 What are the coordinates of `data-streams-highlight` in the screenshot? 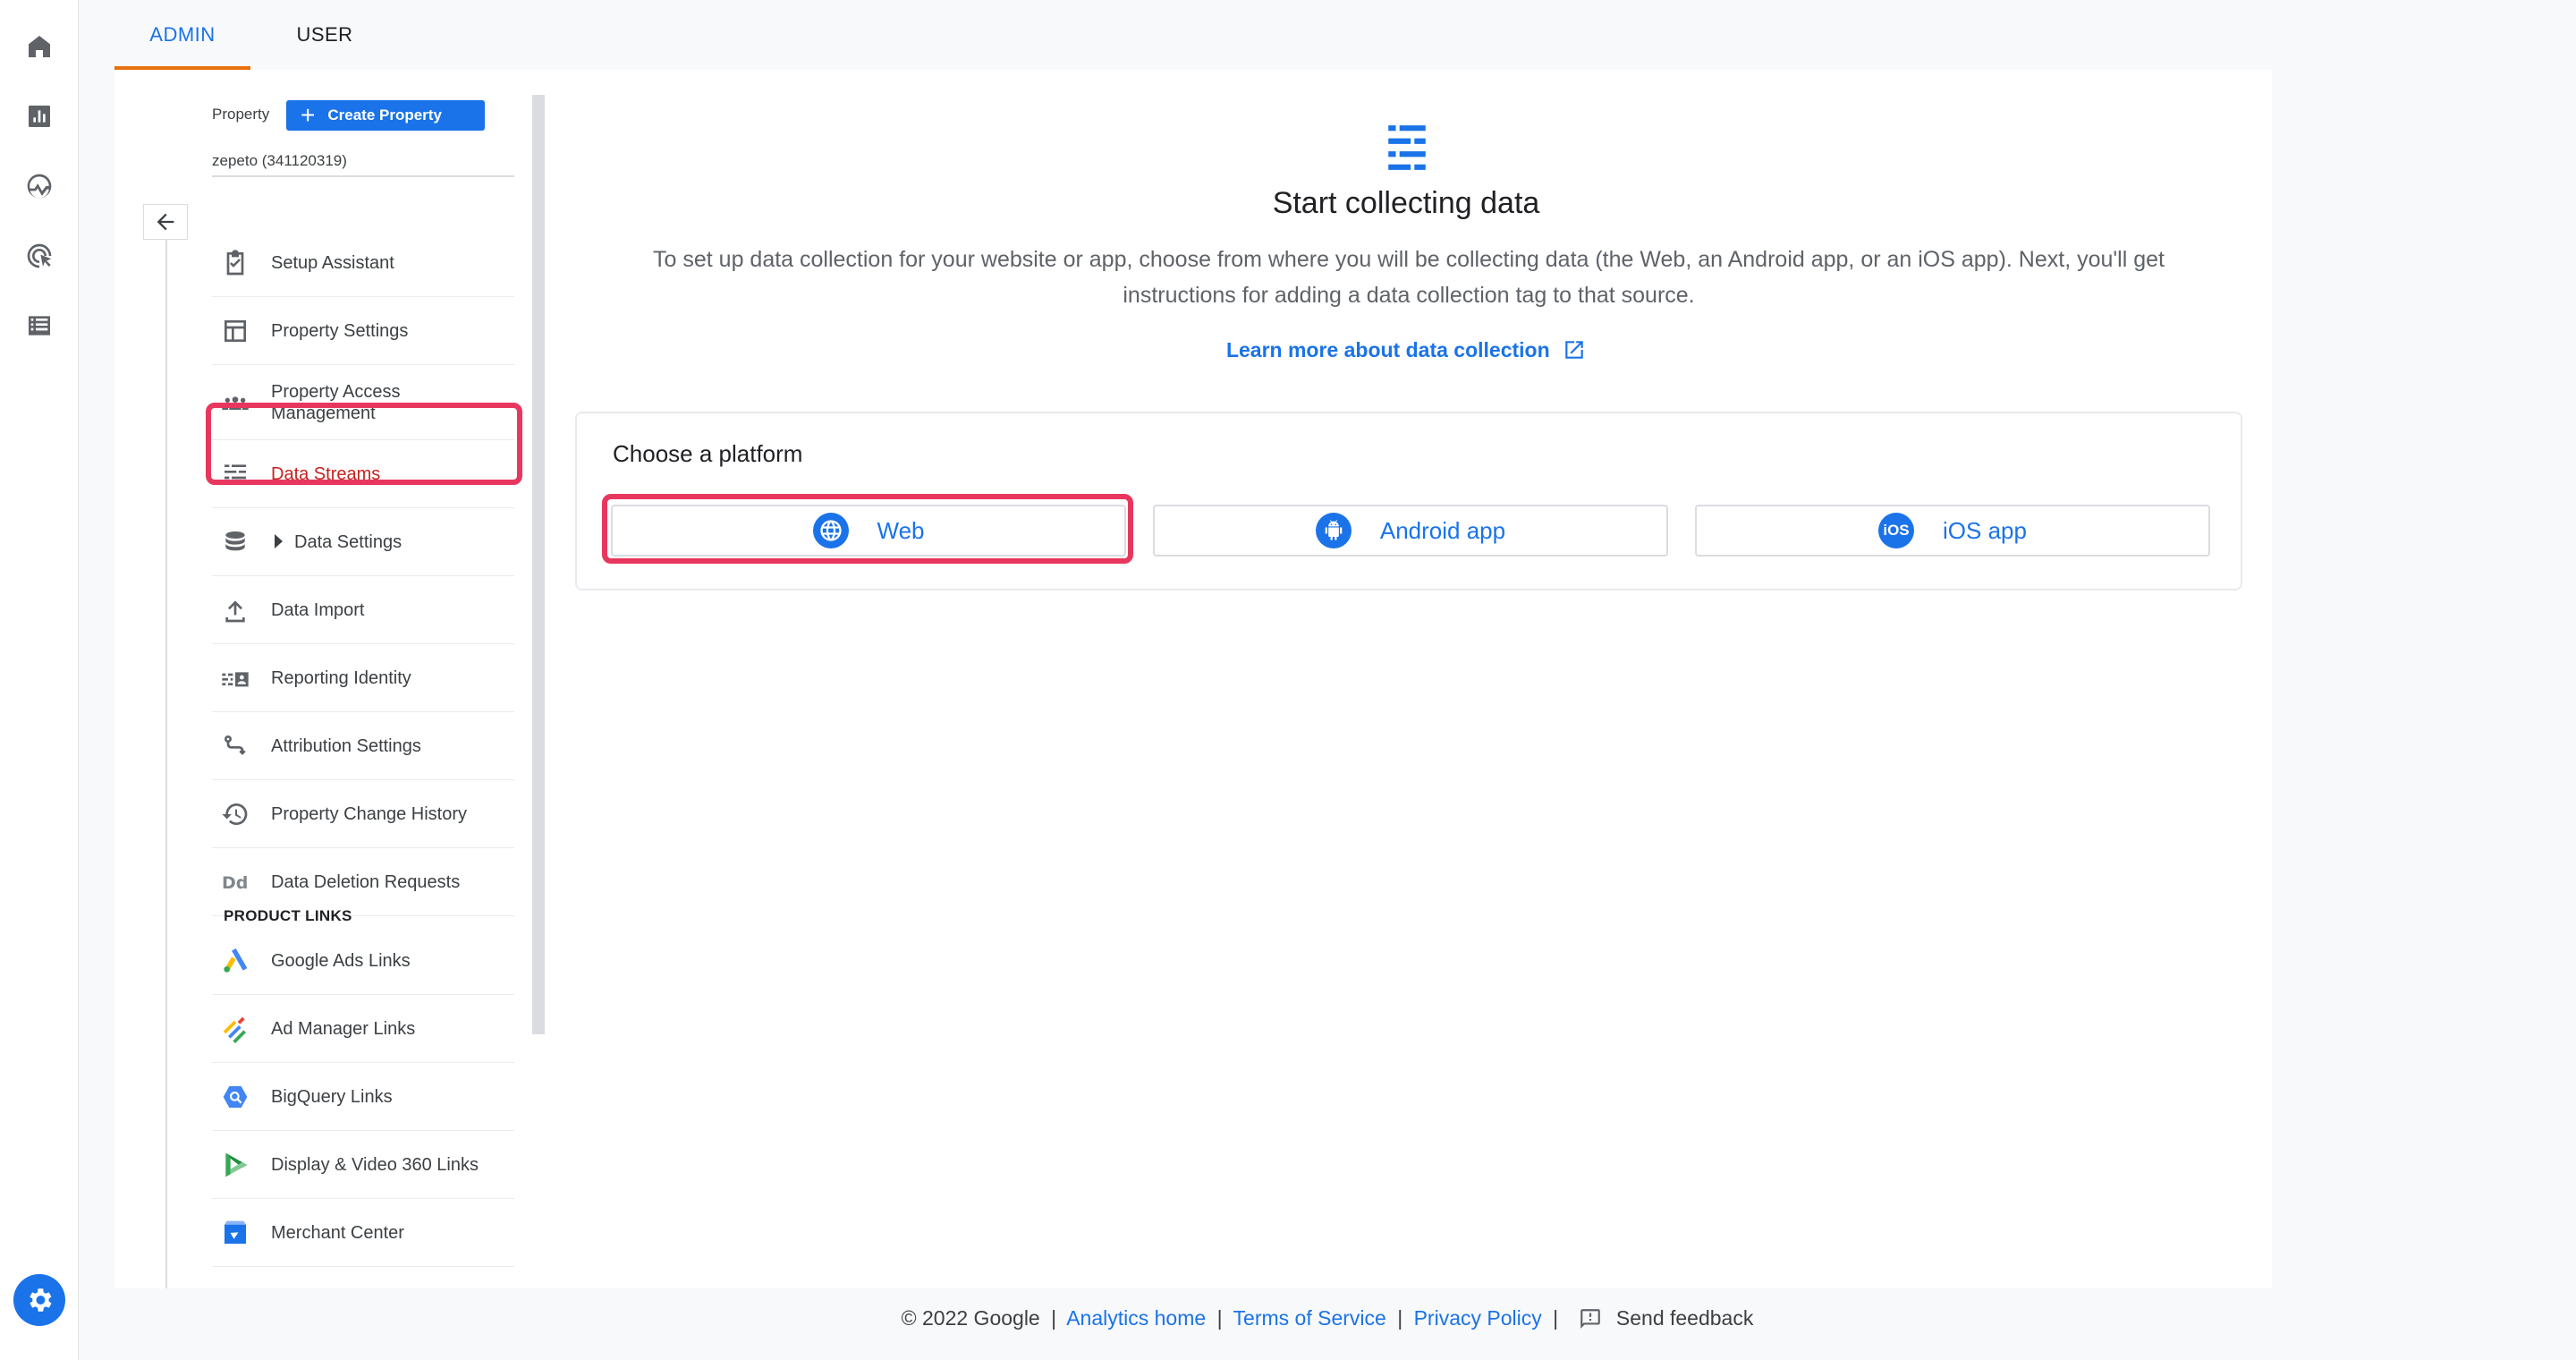 It's located at (364, 444).